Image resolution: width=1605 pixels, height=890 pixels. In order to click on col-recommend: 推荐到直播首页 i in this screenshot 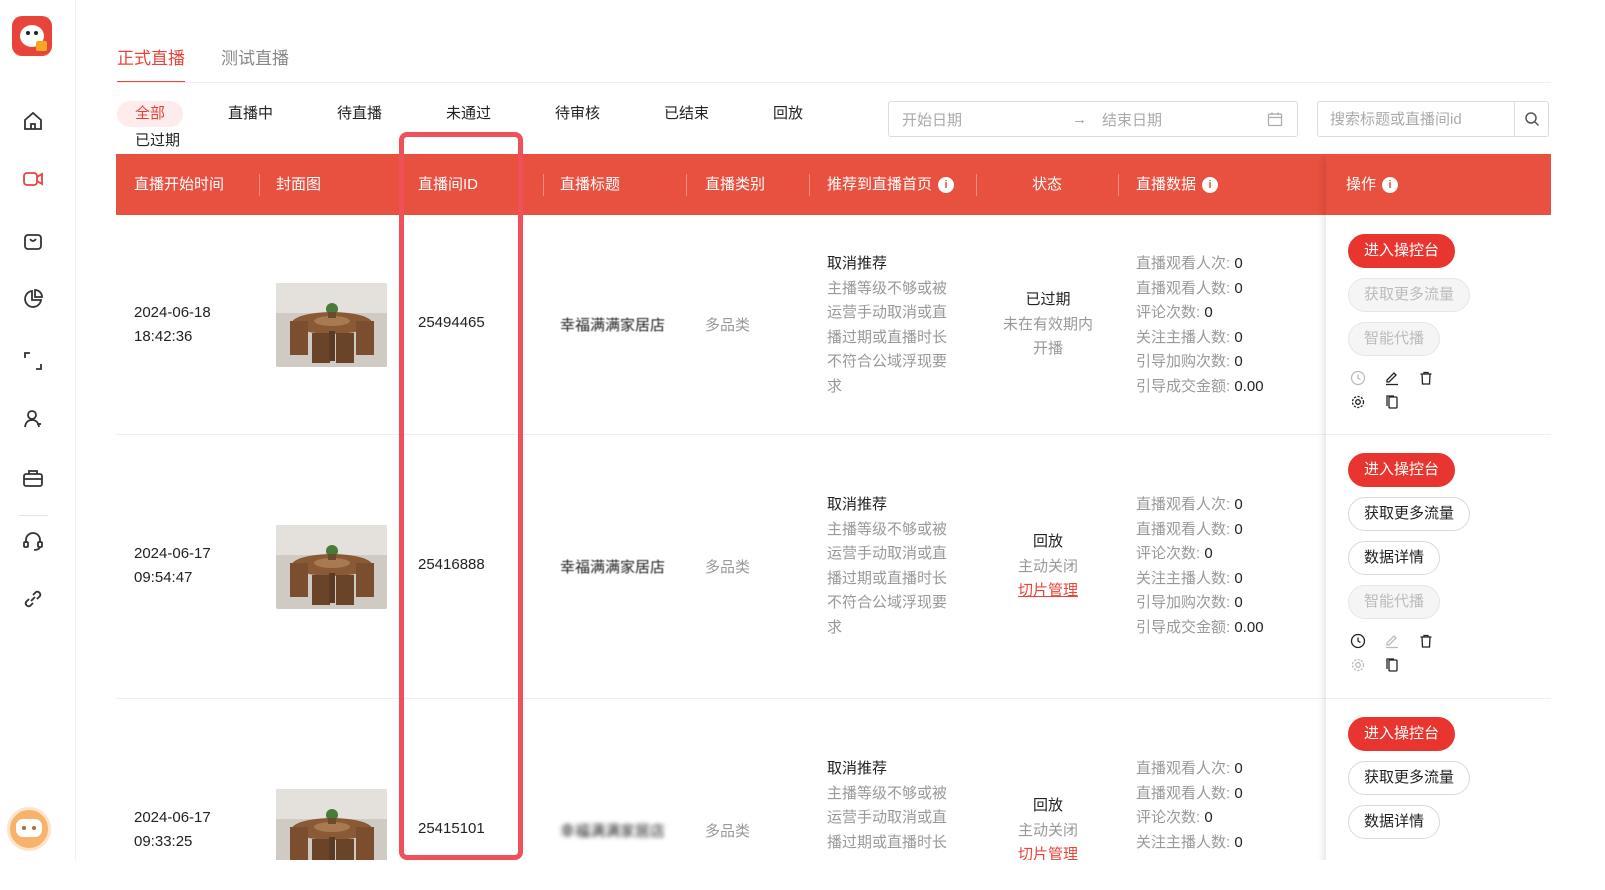, I will do `click(891, 184)`.